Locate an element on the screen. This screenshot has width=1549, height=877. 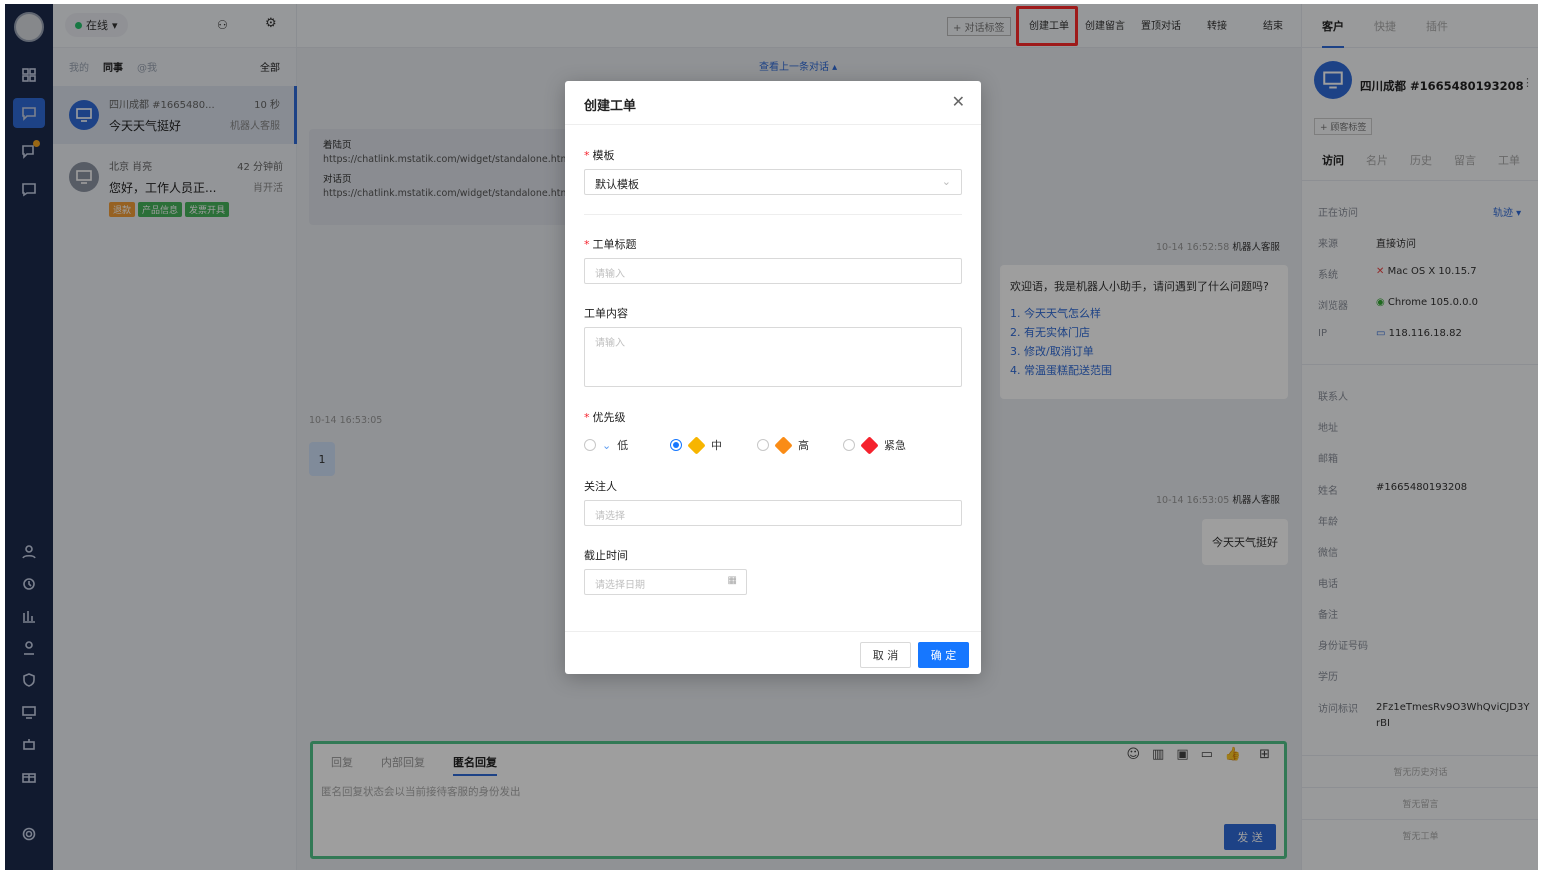
template-label: * 模板 is located at coordinates (599, 155).